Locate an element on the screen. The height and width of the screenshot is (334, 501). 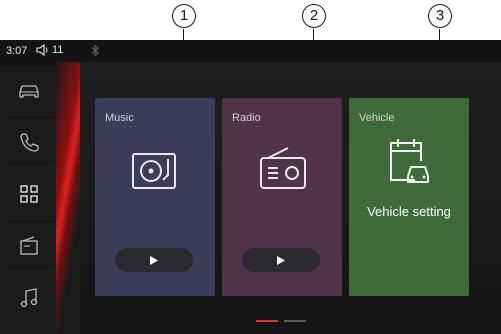
phone-icon is located at coordinates (29, 142).